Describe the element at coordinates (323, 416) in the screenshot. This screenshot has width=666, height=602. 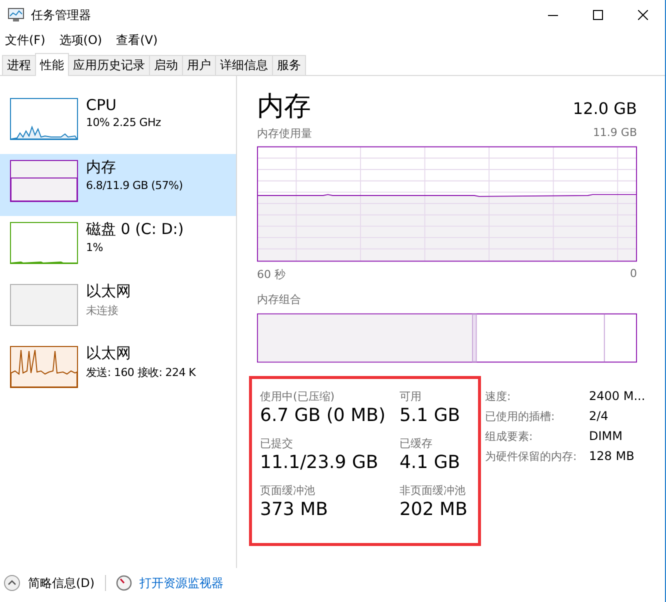
I see `stat-value: 6.7 GB (0 MB)` at that location.